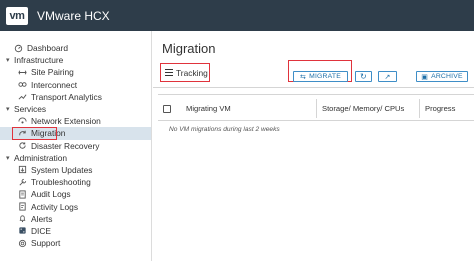 This screenshot has width=474, height=261. I want to click on archive-button: ▣ ARCHIVE, so click(442, 76).